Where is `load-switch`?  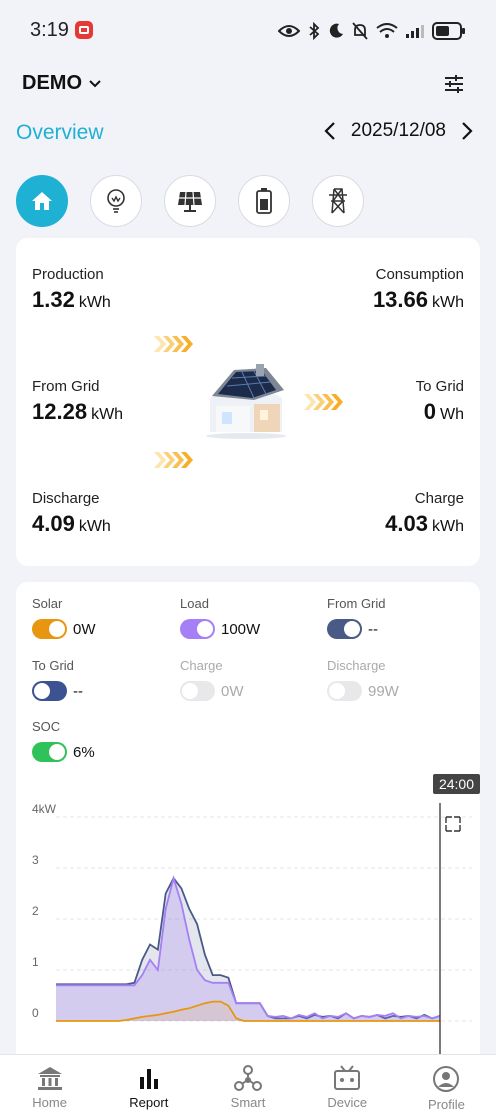
load-switch is located at coordinates (197, 629).